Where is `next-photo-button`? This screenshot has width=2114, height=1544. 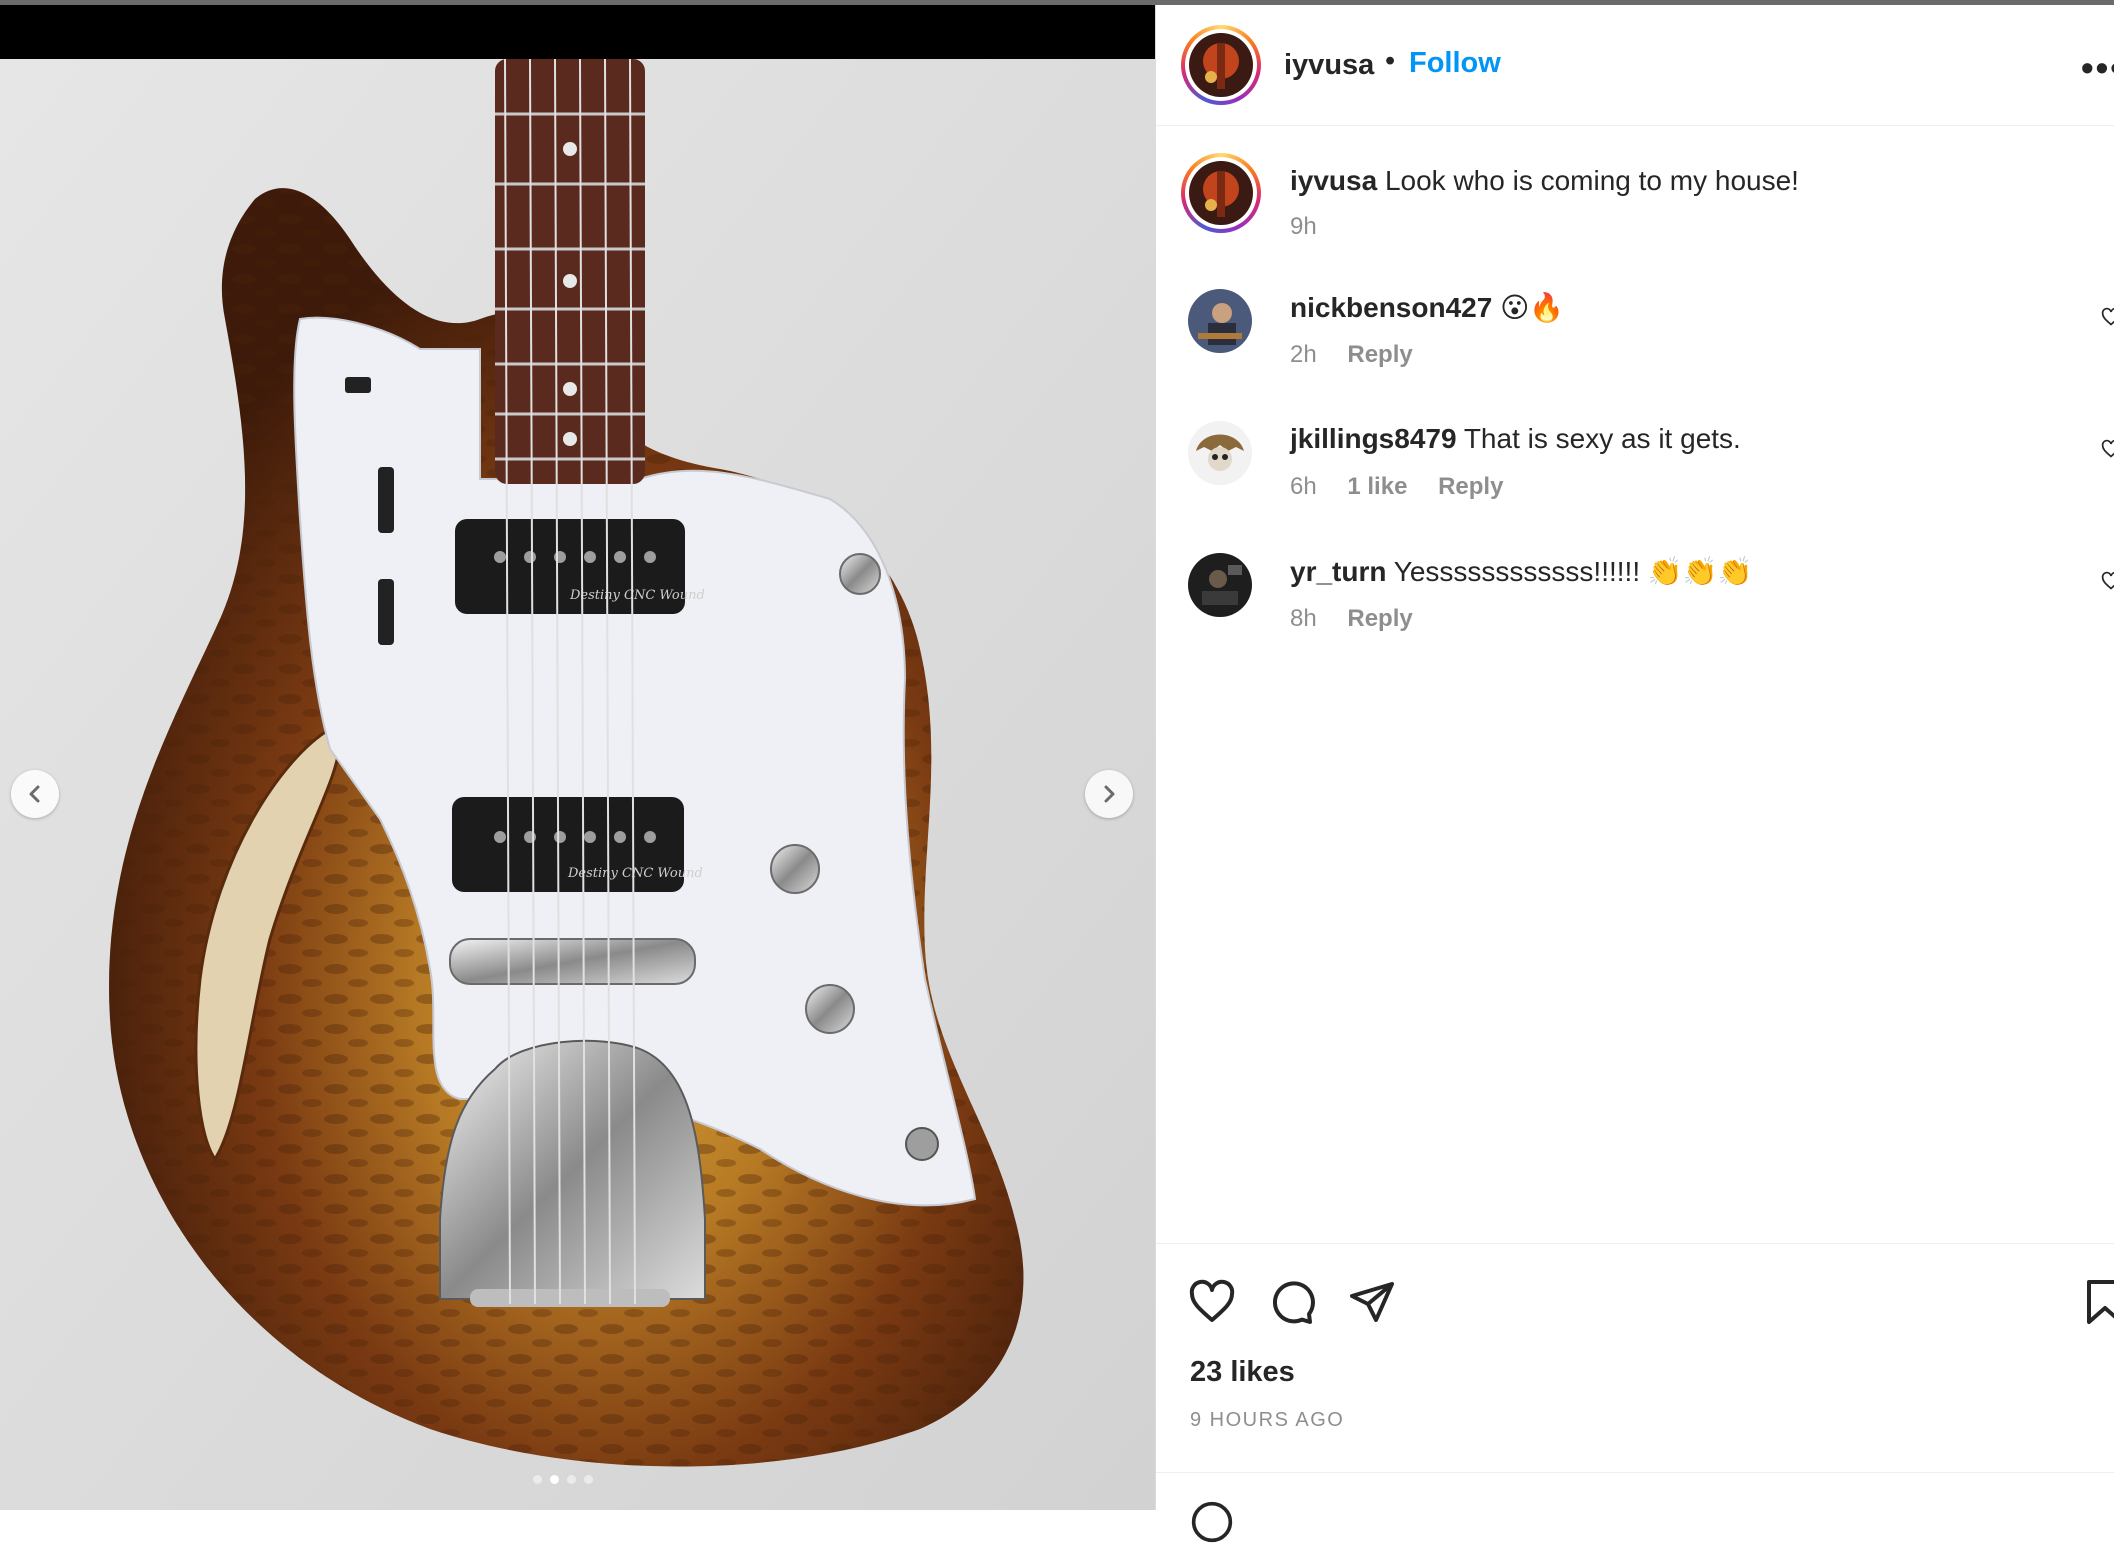 next-photo-button is located at coordinates (1109, 794).